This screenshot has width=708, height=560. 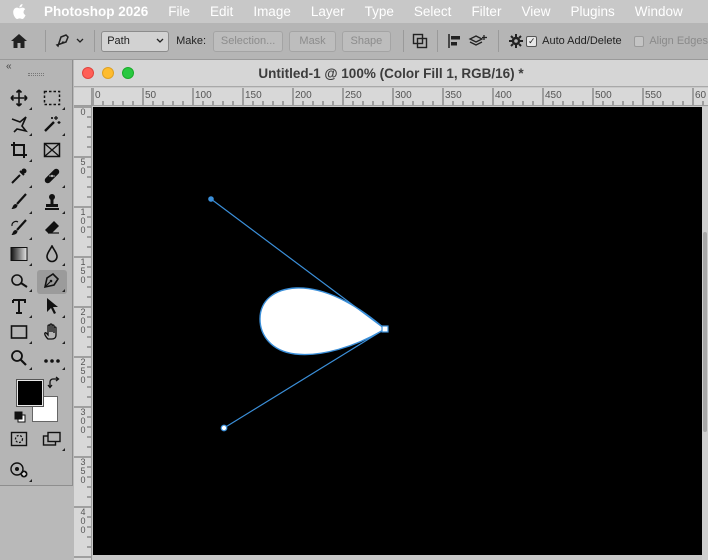 What do you see at coordinates (453, 95) in the screenshot?
I see `ruler-h-label: 350` at bounding box center [453, 95].